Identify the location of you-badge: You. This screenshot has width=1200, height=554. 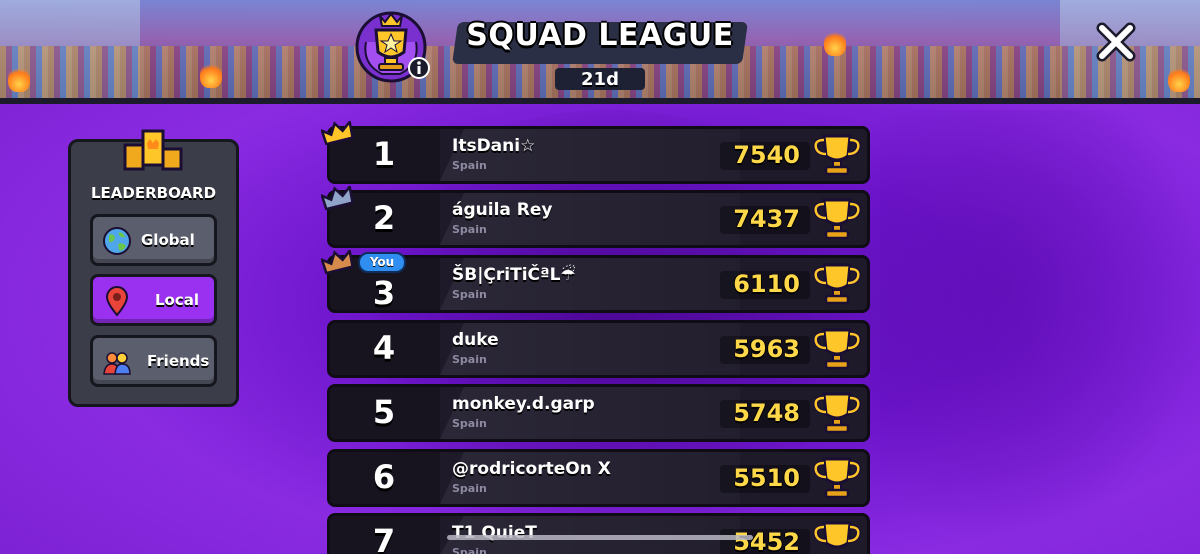
(382, 262).